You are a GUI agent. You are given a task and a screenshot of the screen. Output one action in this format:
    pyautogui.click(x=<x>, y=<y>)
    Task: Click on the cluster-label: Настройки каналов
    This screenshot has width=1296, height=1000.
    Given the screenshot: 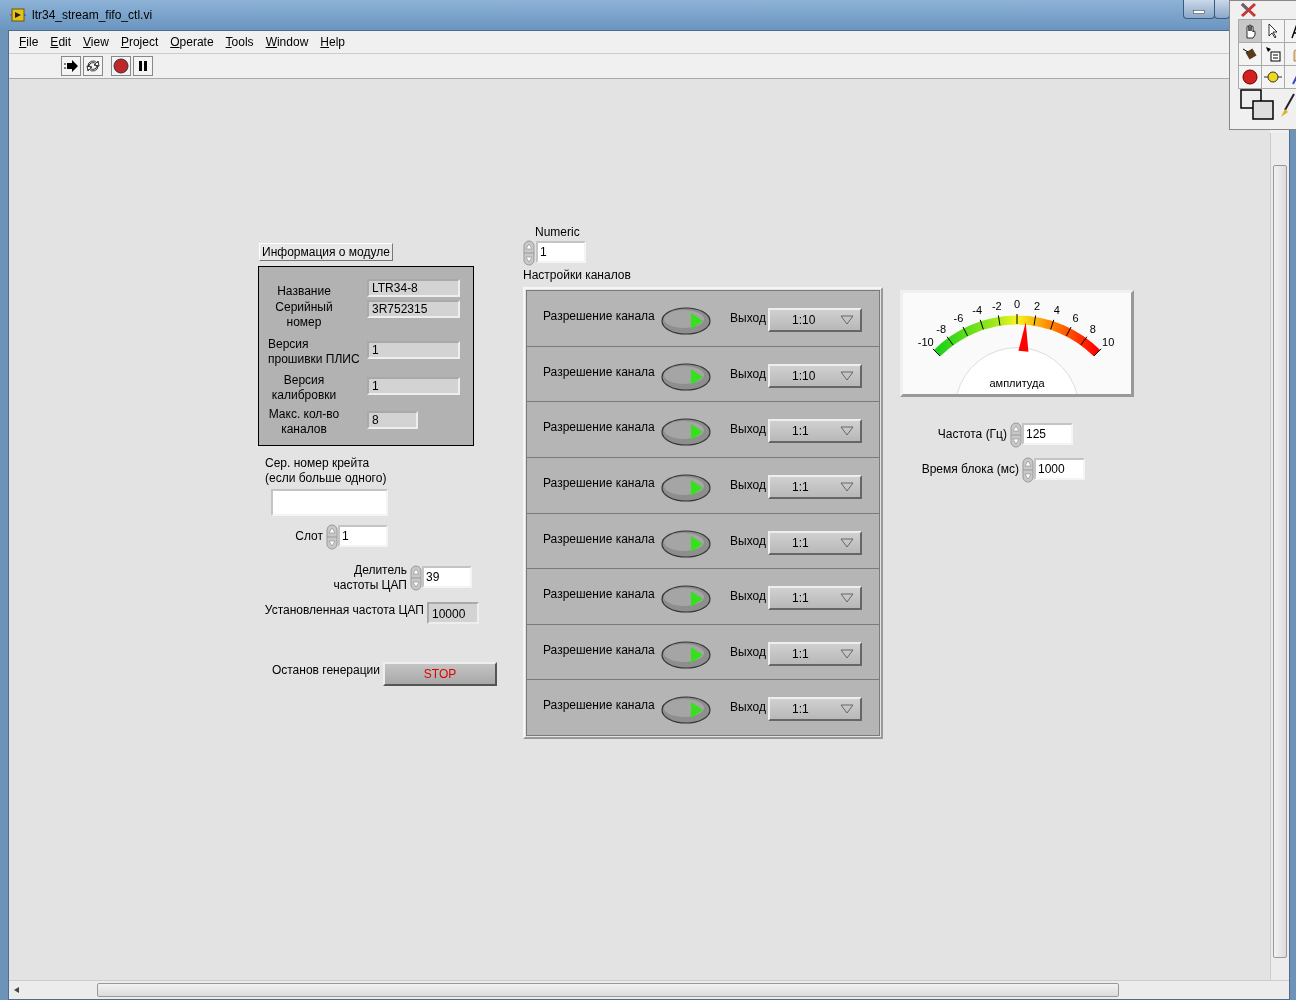 What is the action you would take?
    pyautogui.click(x=577, y=275)
    